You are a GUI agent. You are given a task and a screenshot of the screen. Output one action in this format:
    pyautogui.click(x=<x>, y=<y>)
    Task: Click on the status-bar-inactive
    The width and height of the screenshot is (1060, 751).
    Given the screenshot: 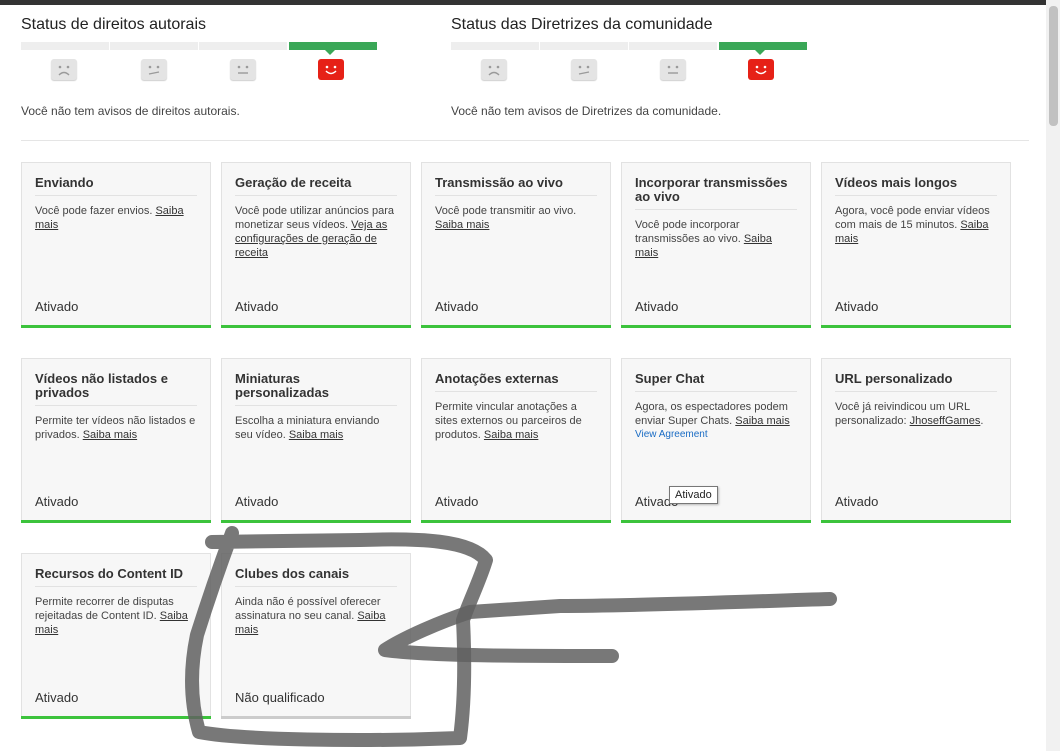 What is the action you would take?
    pyautogui.click(x=316, y=717)
    